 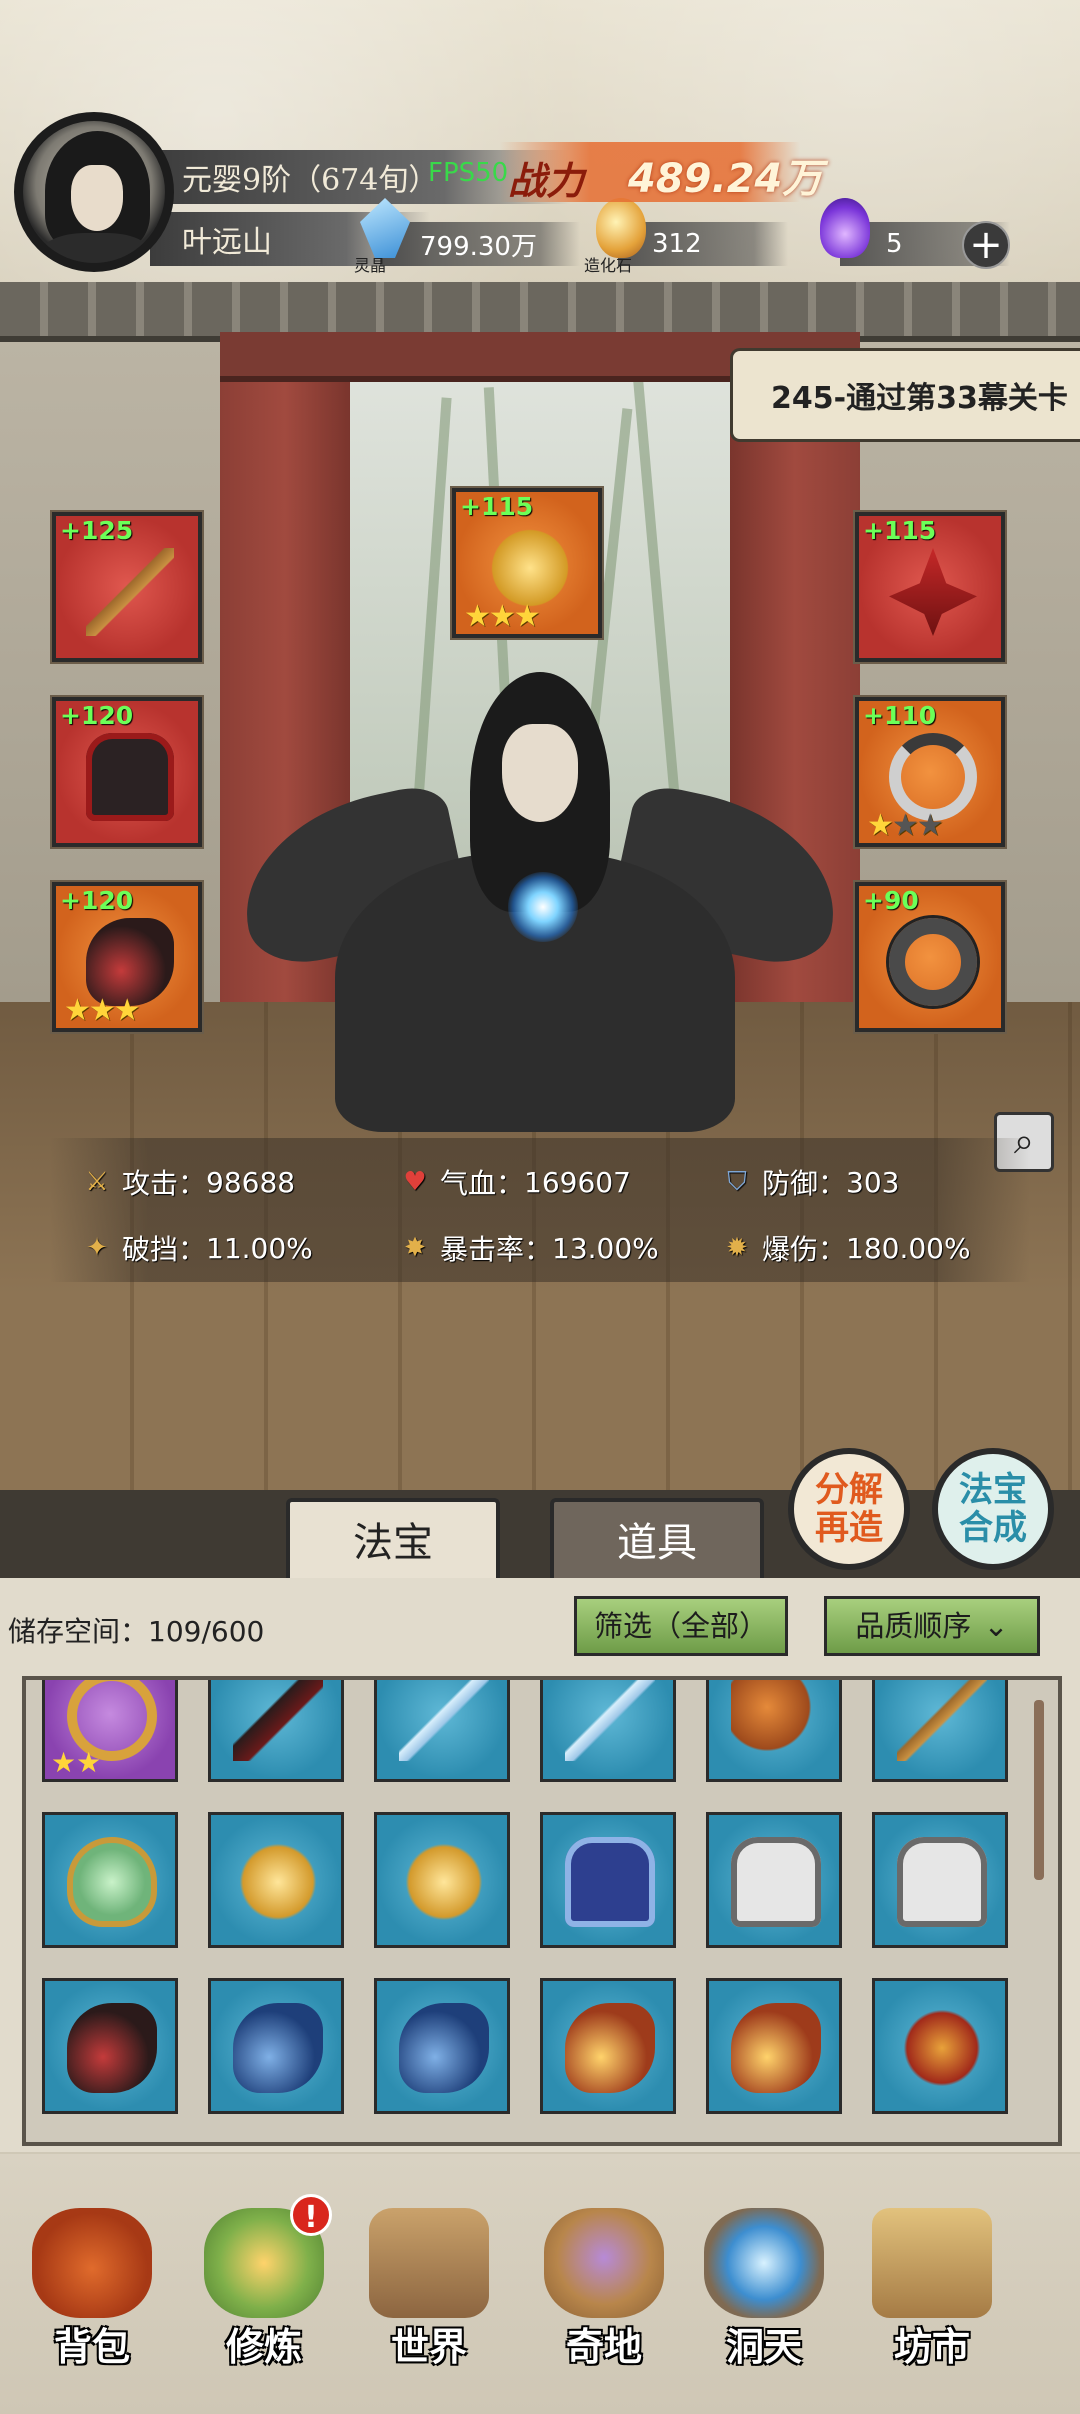 I want to click on nav-cave-heaven: 洞天, so click(x=764, y=2288).